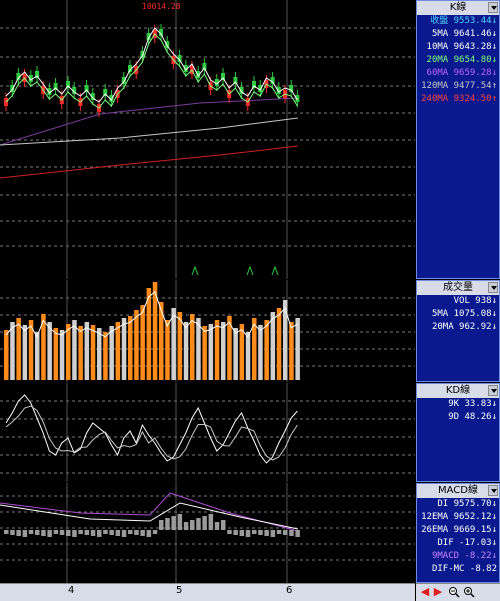 The image size is (500, 601). I want to click on arrow-up-icon: ↑, so click(494, 99).